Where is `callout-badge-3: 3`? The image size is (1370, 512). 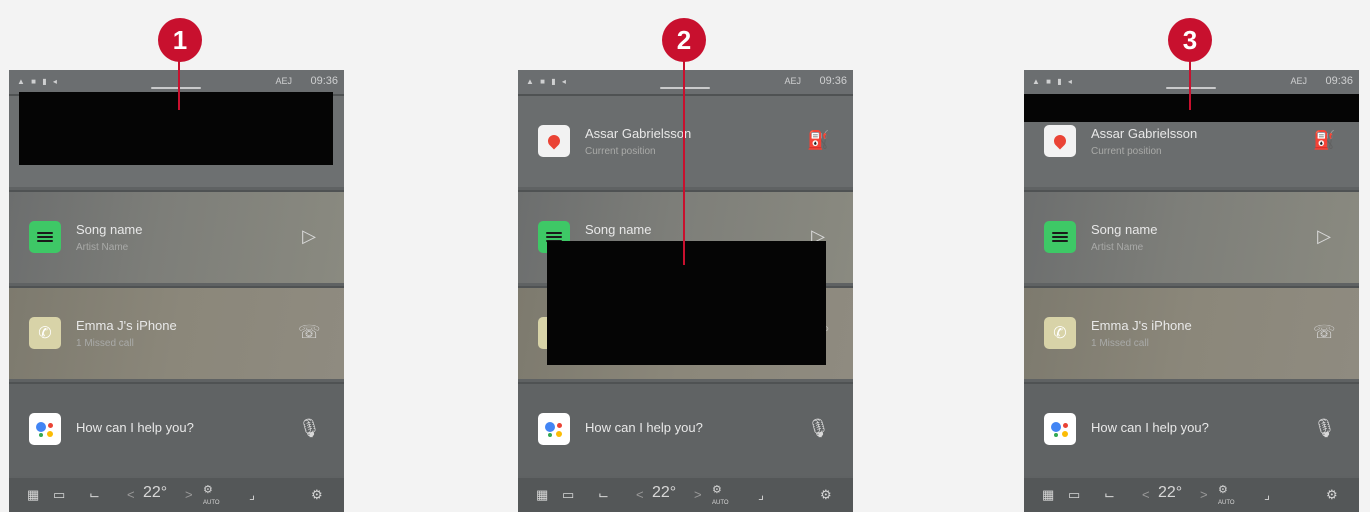
callout-badge-3: 3 is located at coordinates (1190, 40).